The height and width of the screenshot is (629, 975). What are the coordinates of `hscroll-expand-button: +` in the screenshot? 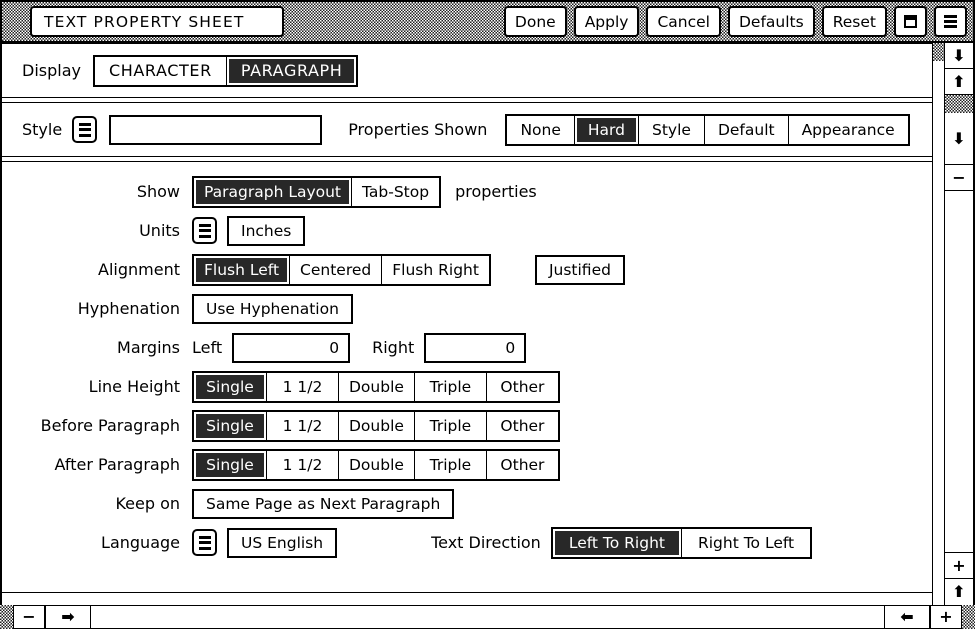 It's located at (946, 617).